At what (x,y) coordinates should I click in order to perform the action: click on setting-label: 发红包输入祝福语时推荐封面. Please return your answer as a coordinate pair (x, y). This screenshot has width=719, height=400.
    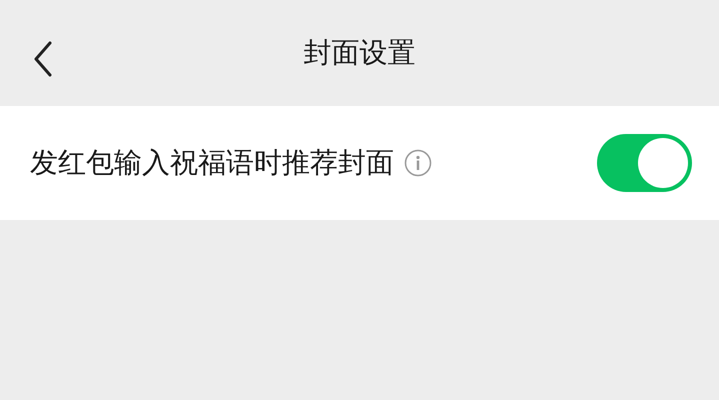
    Looking at the image, I should click on (212, 163).